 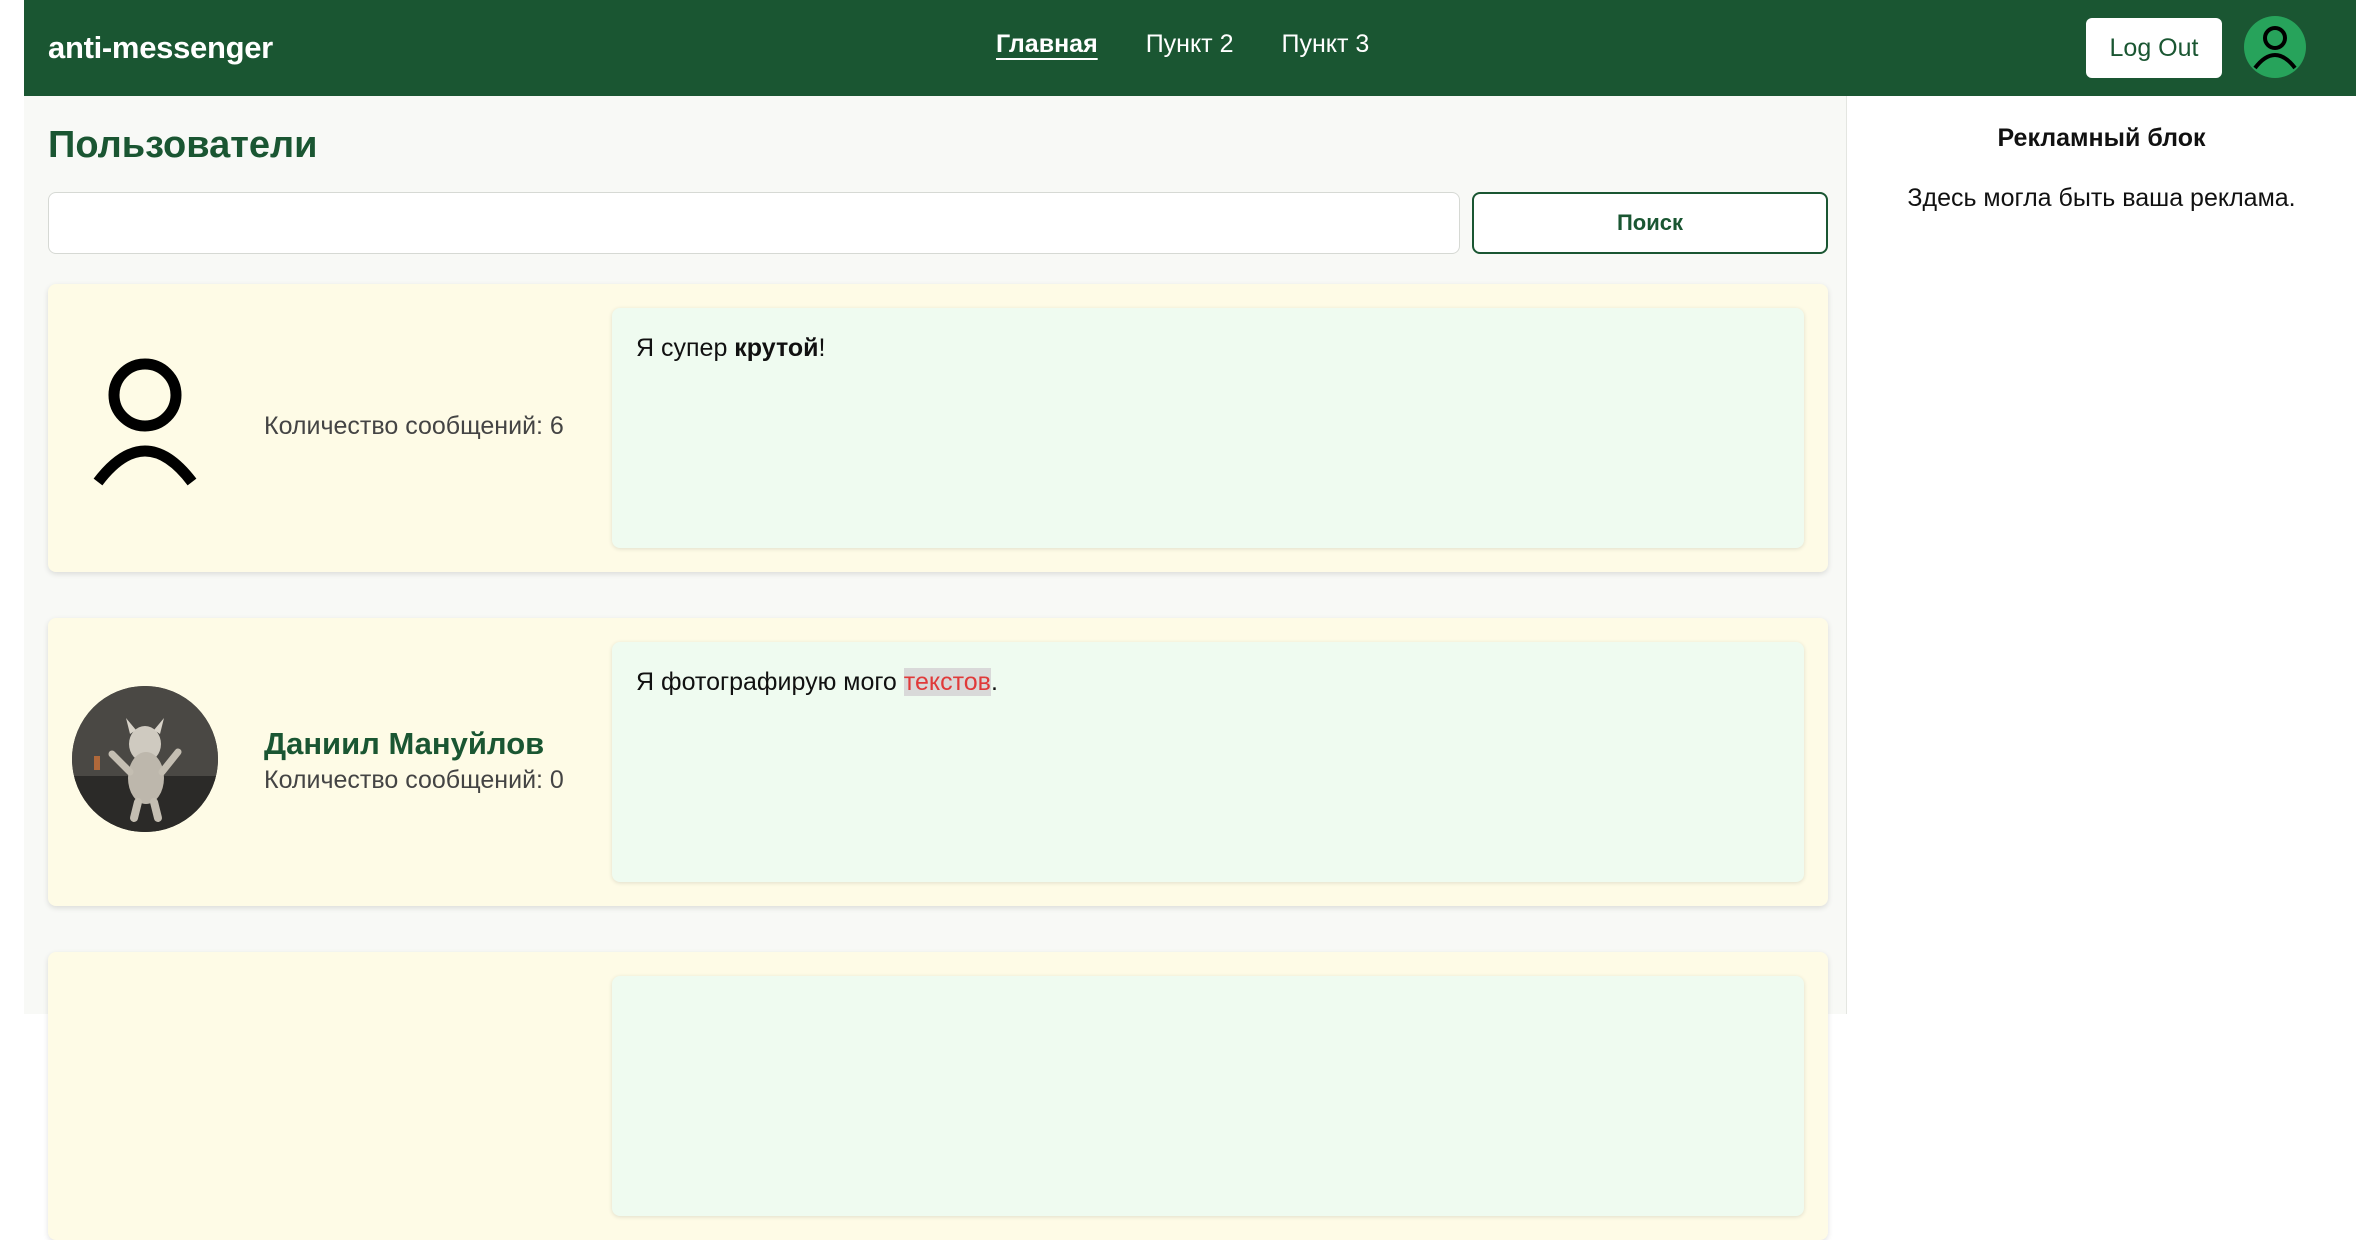 I want to click on main-nav: Главная Пункт 2 Пункт 3, so click(x=1182, y=44).